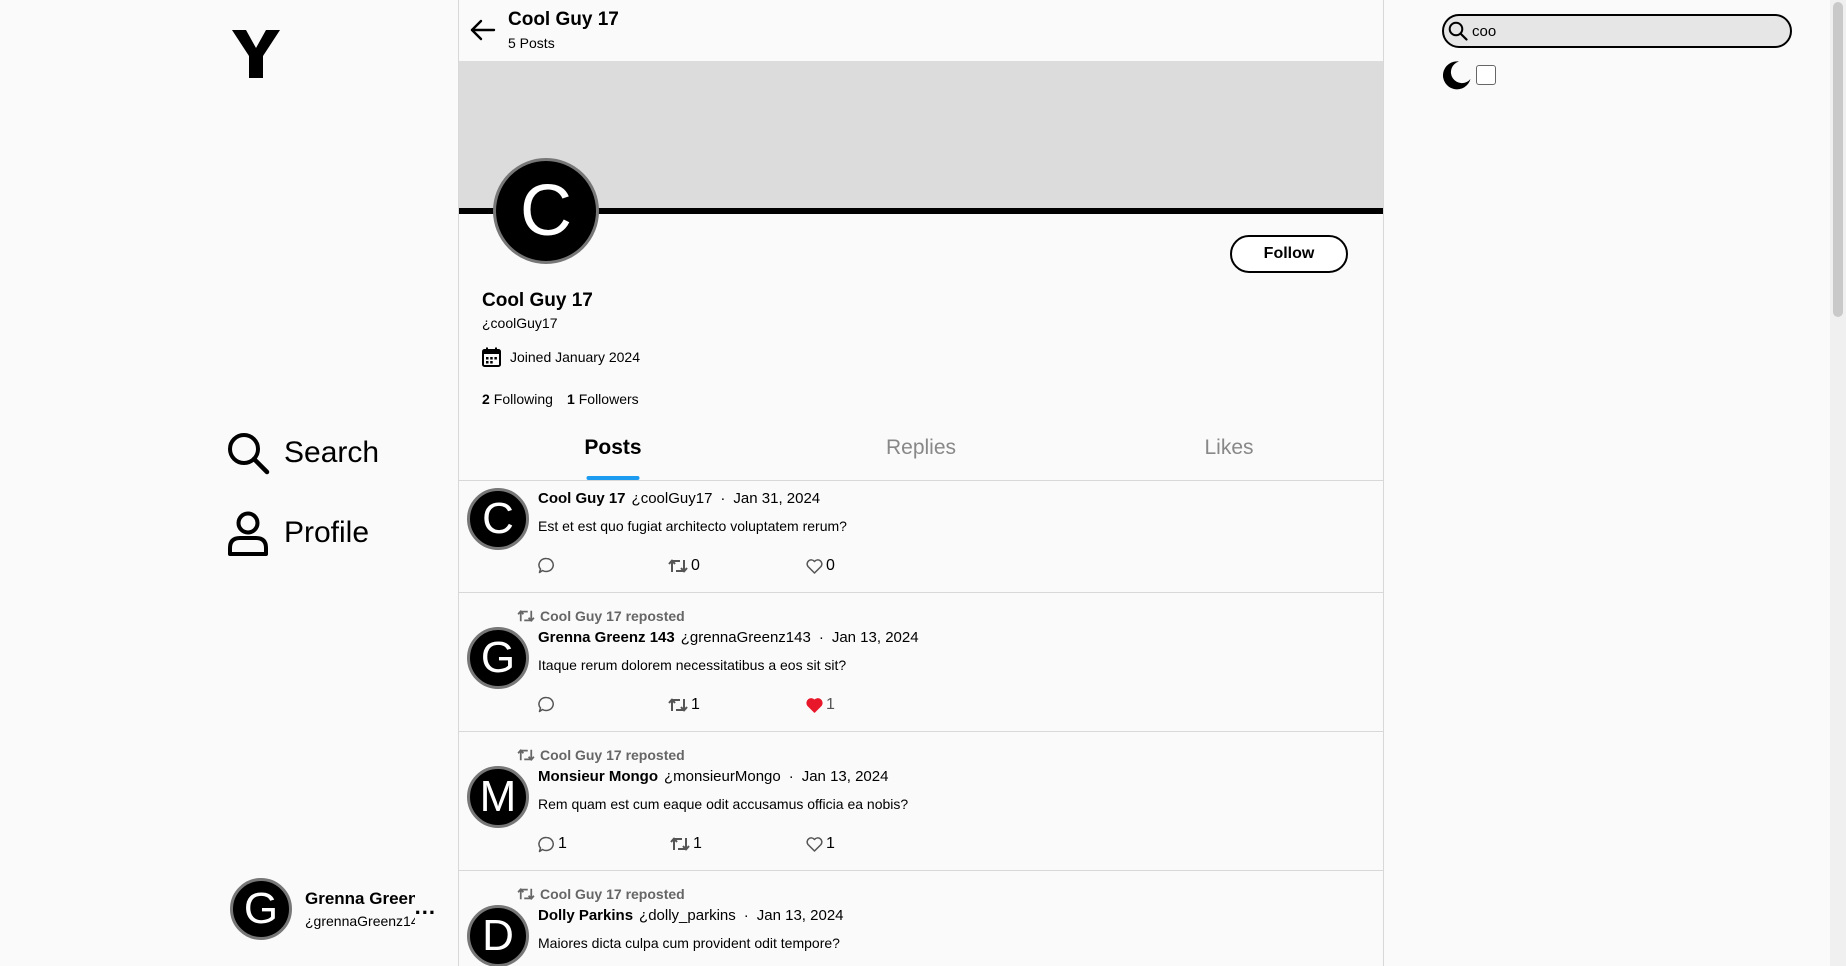 This screenshot has width=1846, height=966. Describe the element at coordinates (820, 566) in the screenshot. I see `like-button: 0` at that location.